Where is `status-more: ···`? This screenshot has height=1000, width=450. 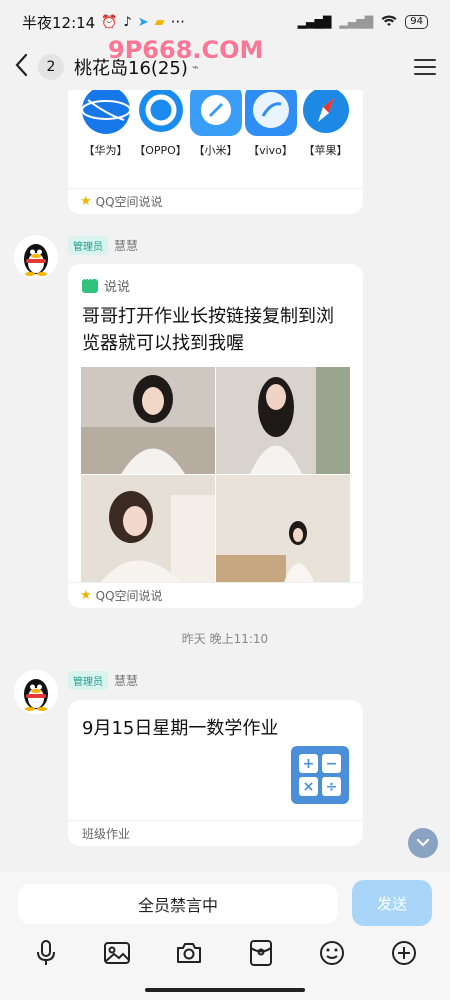
status-more: ··· is located at coordinates (177, 22).